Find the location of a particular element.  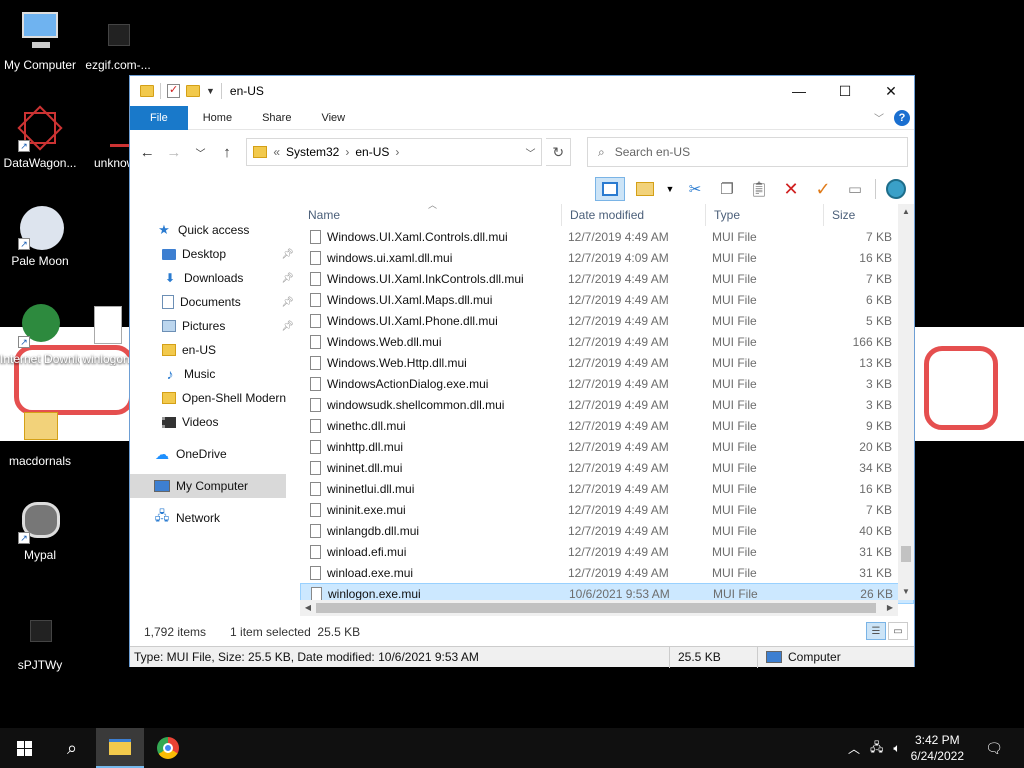

close-button: ✕ is located at coordinates (891, 91).